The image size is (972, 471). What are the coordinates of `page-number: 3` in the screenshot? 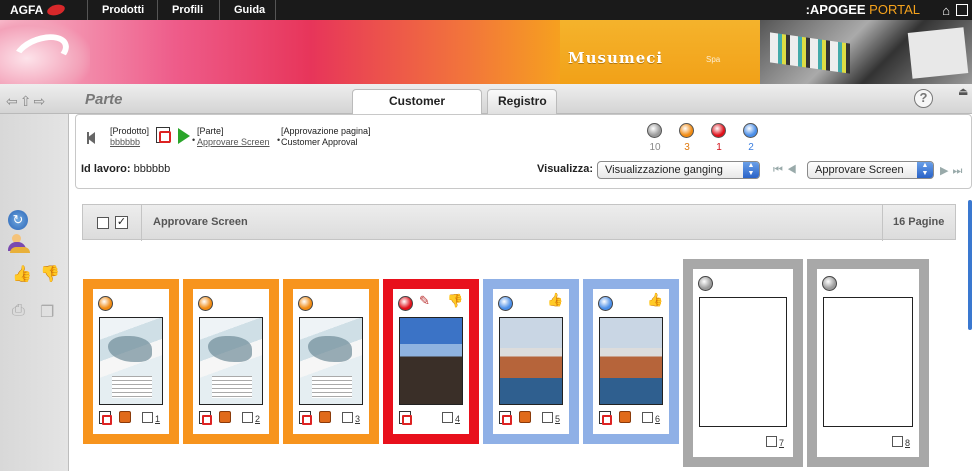 It's located at (357, 419).